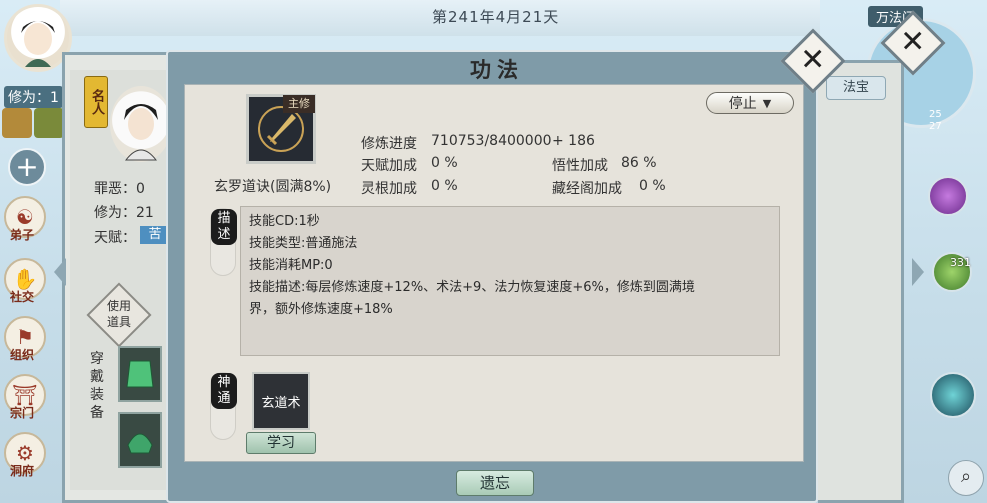  I want to click on library-bonus-value: 0 %, so click(652, 186).